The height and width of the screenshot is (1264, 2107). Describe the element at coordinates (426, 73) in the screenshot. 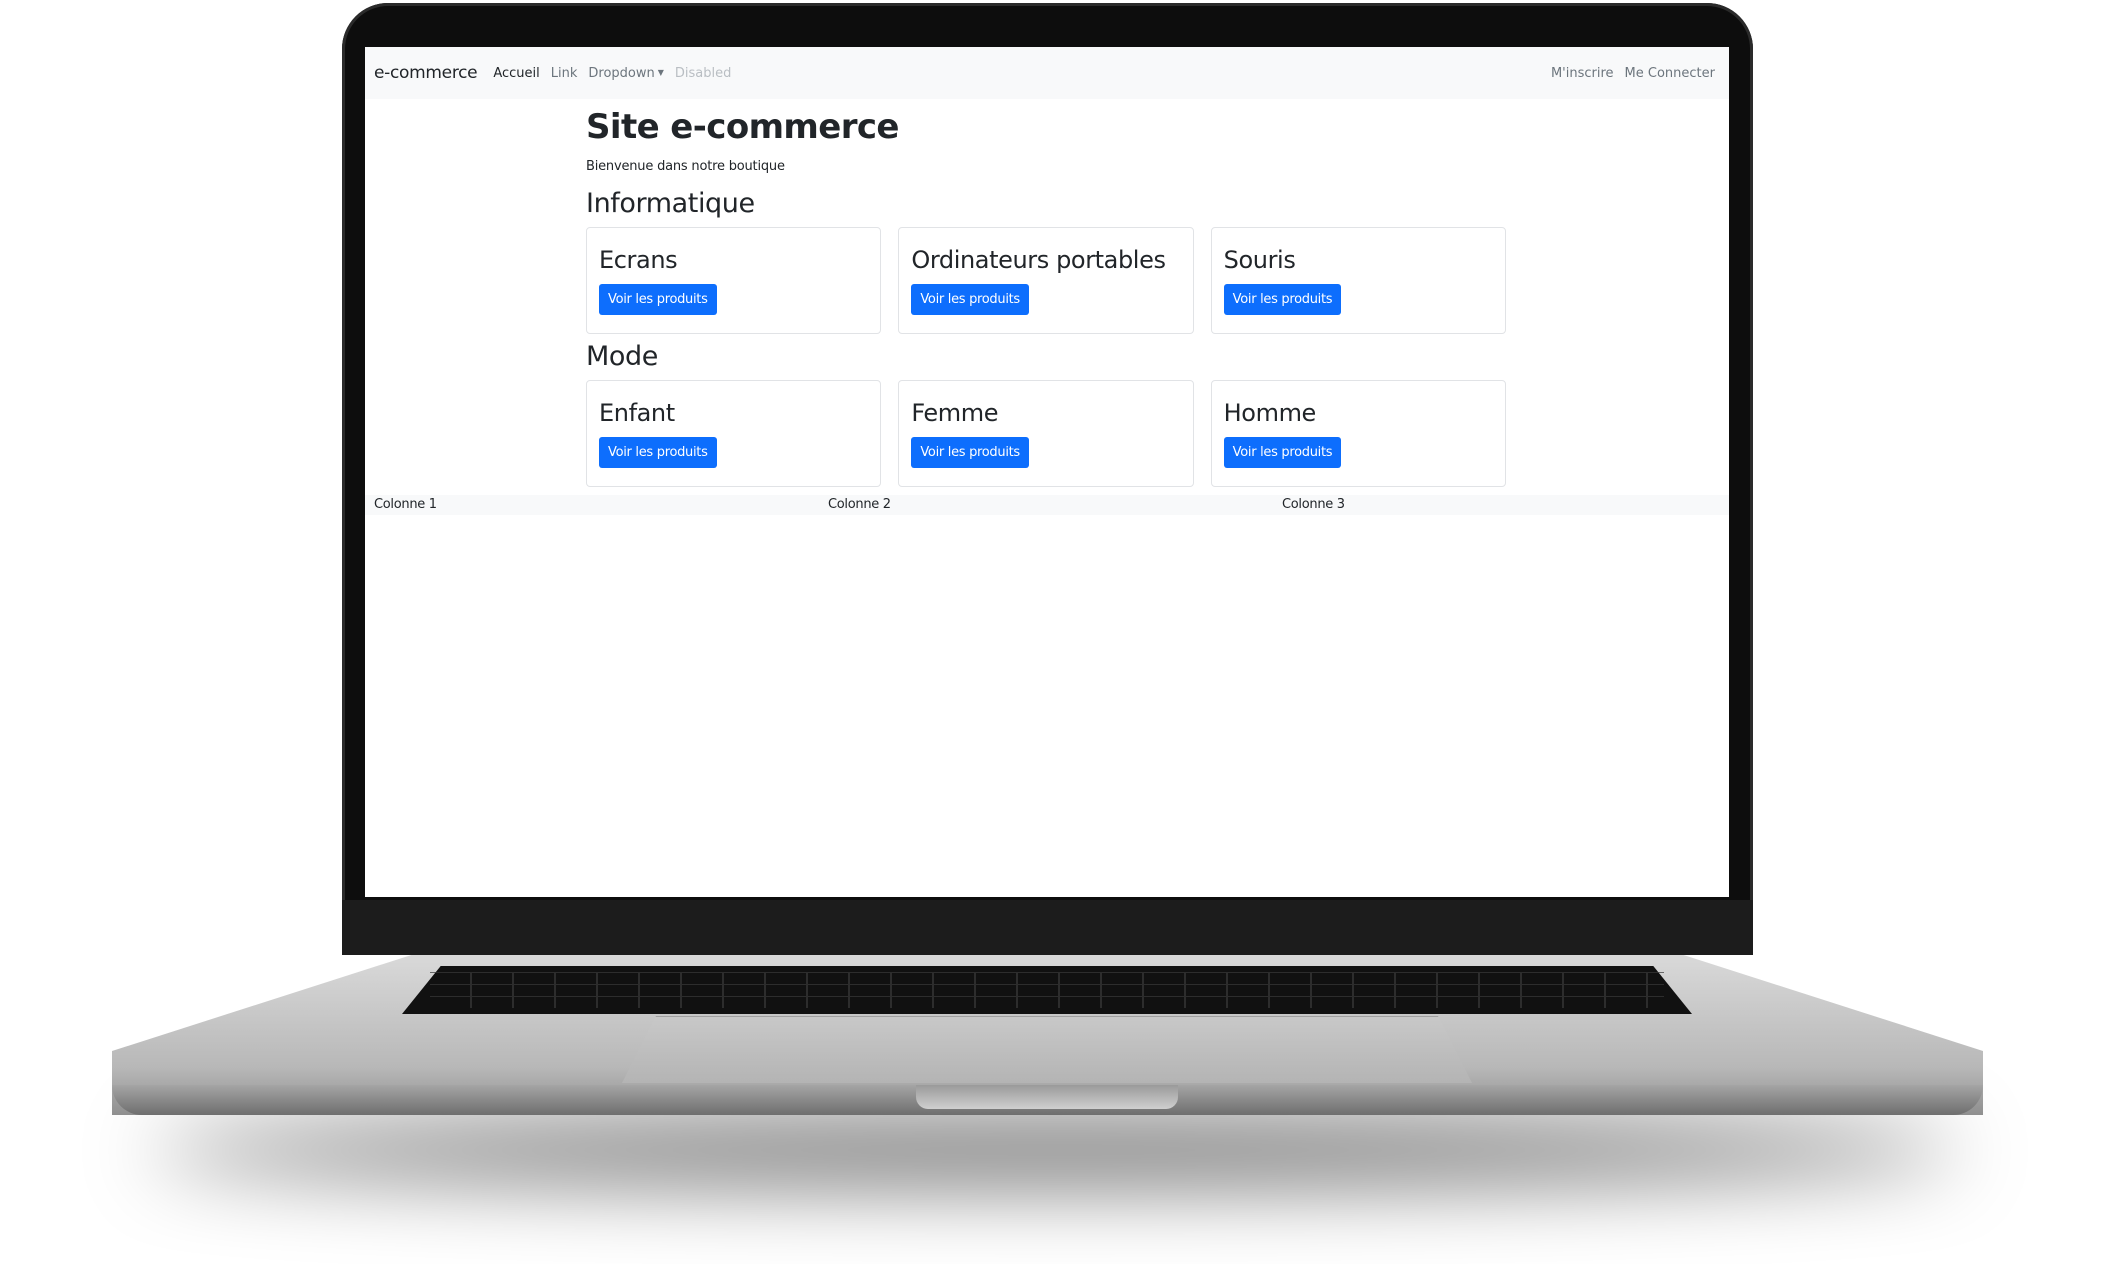

I see `navbar-brand: e-commerce` at that location.